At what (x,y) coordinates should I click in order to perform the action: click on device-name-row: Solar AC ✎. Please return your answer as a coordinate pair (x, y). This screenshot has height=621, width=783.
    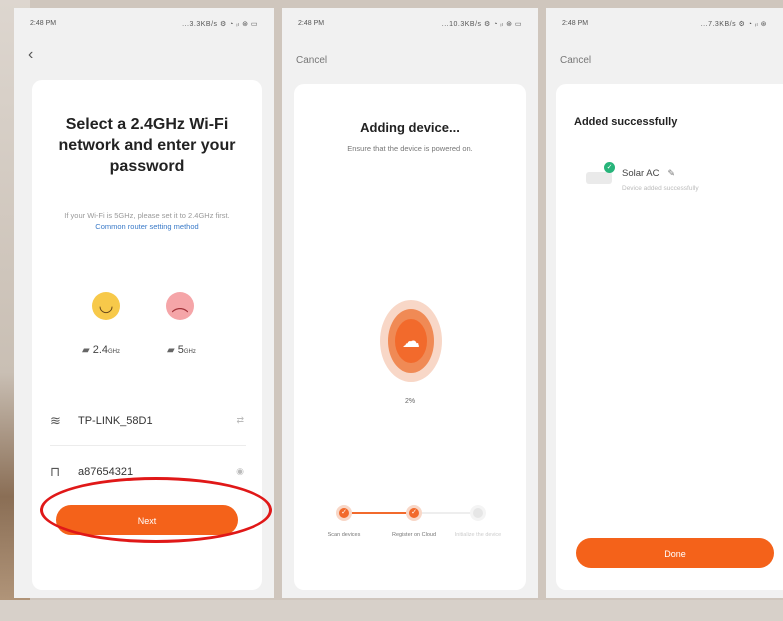
    Looking at the image, I should click on (648, 173).